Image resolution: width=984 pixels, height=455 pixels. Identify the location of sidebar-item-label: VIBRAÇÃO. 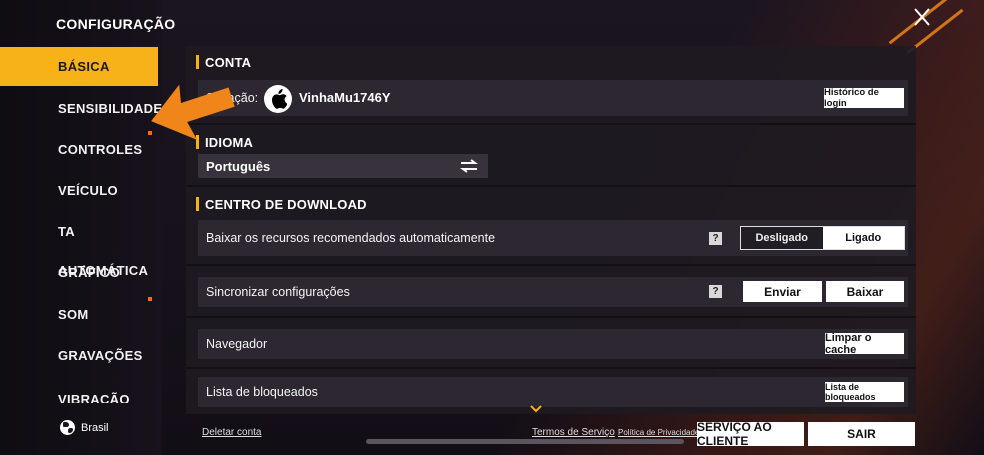
(94, 397).